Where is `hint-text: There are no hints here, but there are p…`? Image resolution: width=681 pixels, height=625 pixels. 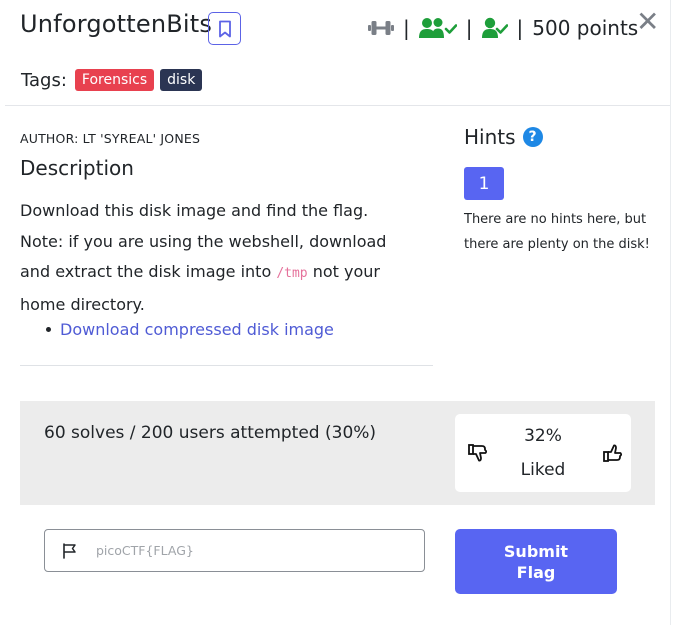 hint-text: There are no hints here, but there are p… is located at coordinates (557, 232).